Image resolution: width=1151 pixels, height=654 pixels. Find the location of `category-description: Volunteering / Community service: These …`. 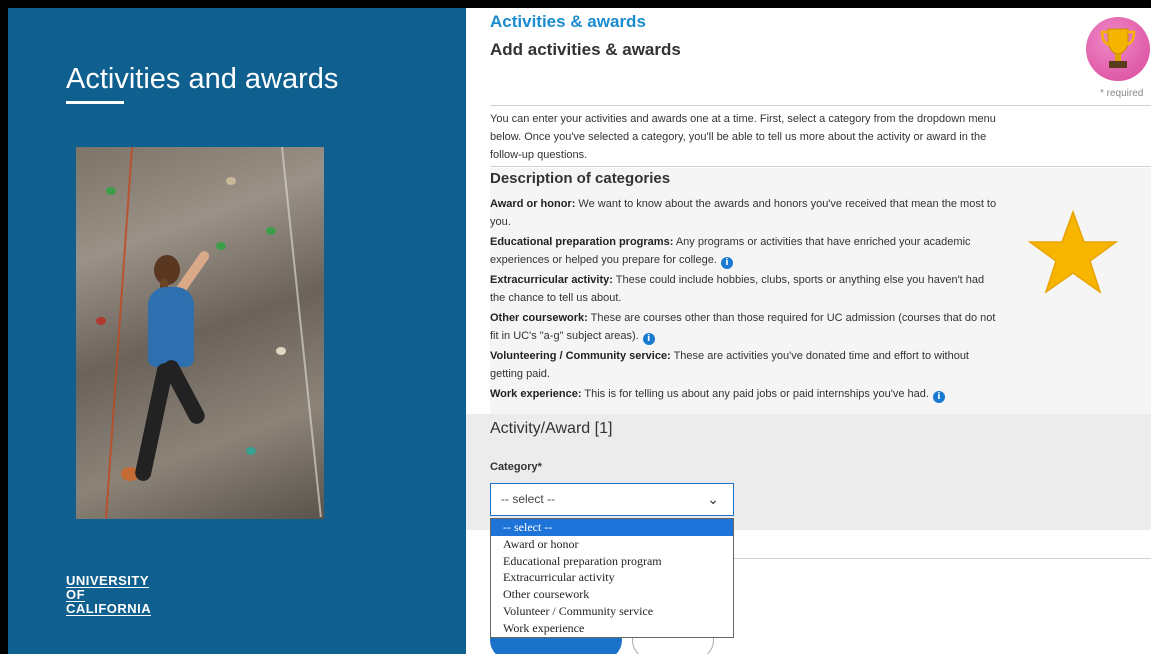

category-description: Volunteering / Community service: These … is located at coordinates (745, 365).